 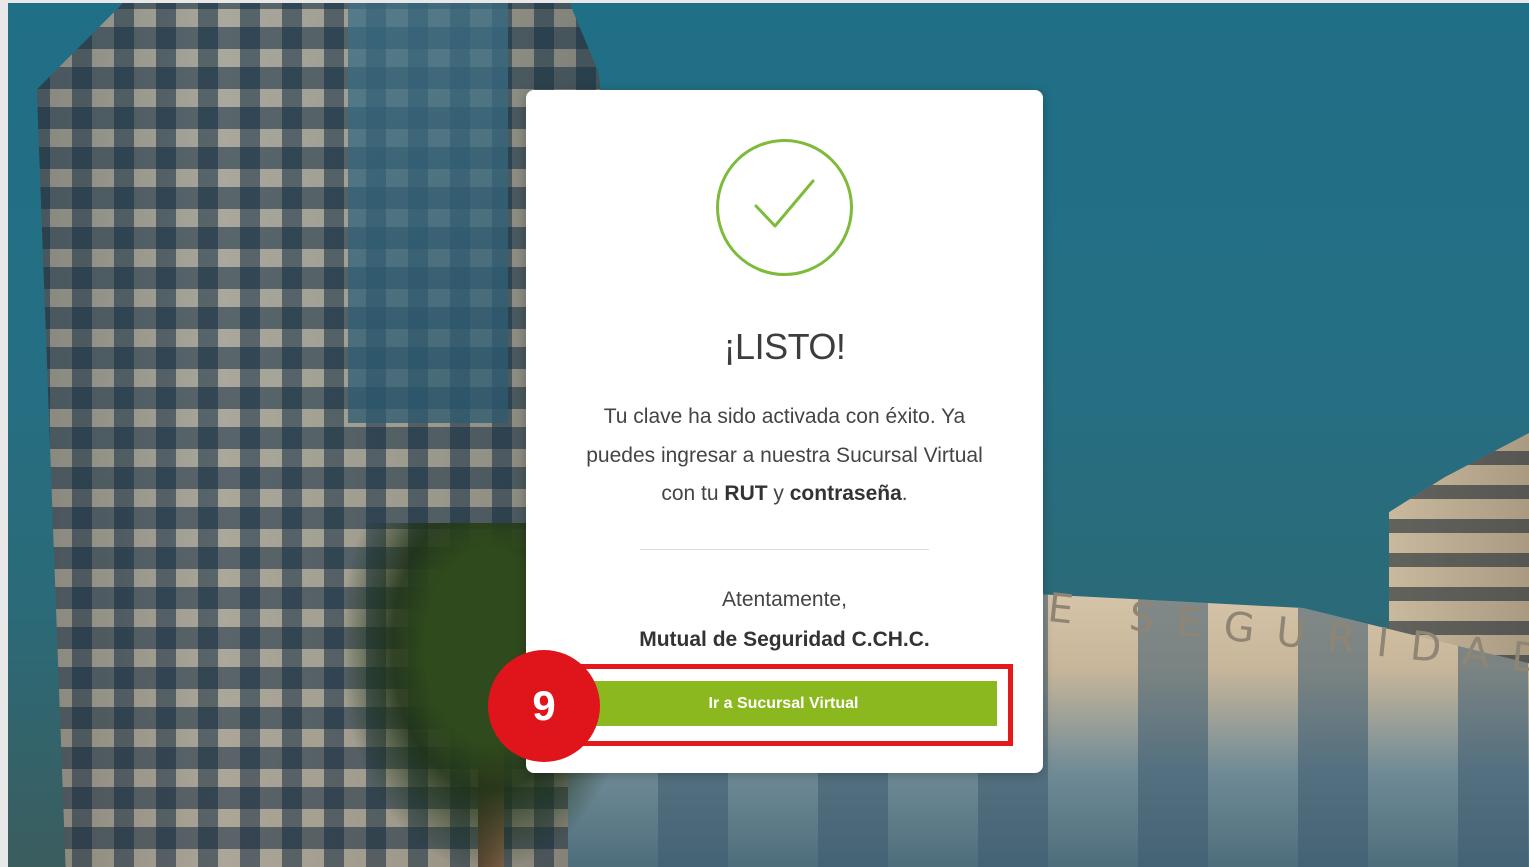 What do you see at coordinates (778, 493) in the screenshot?
I see `message-text-join: y` at bounding box center [778, 493].